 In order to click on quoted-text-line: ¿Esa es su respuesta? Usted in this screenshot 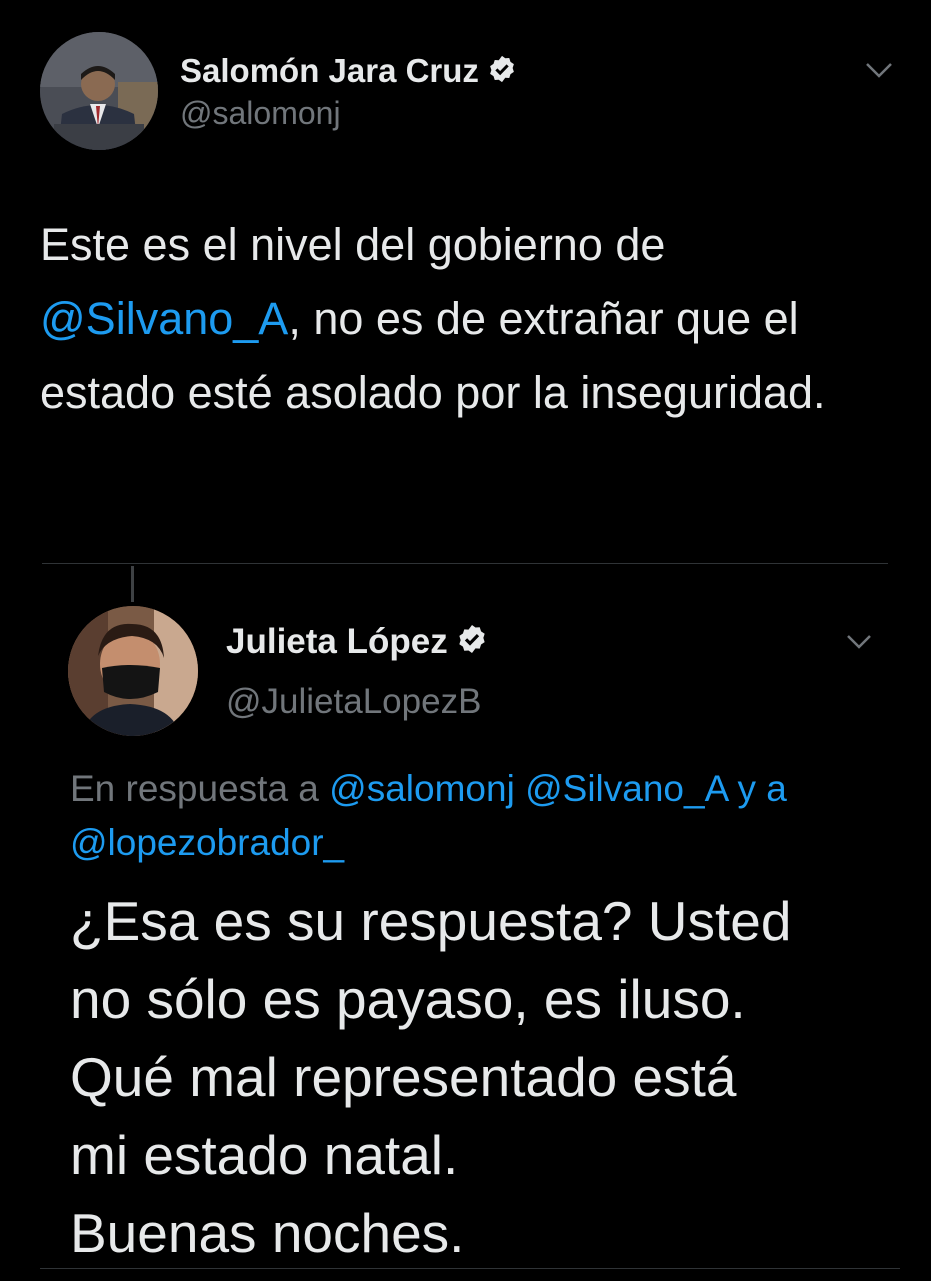, I will do `click(431, 921)`.